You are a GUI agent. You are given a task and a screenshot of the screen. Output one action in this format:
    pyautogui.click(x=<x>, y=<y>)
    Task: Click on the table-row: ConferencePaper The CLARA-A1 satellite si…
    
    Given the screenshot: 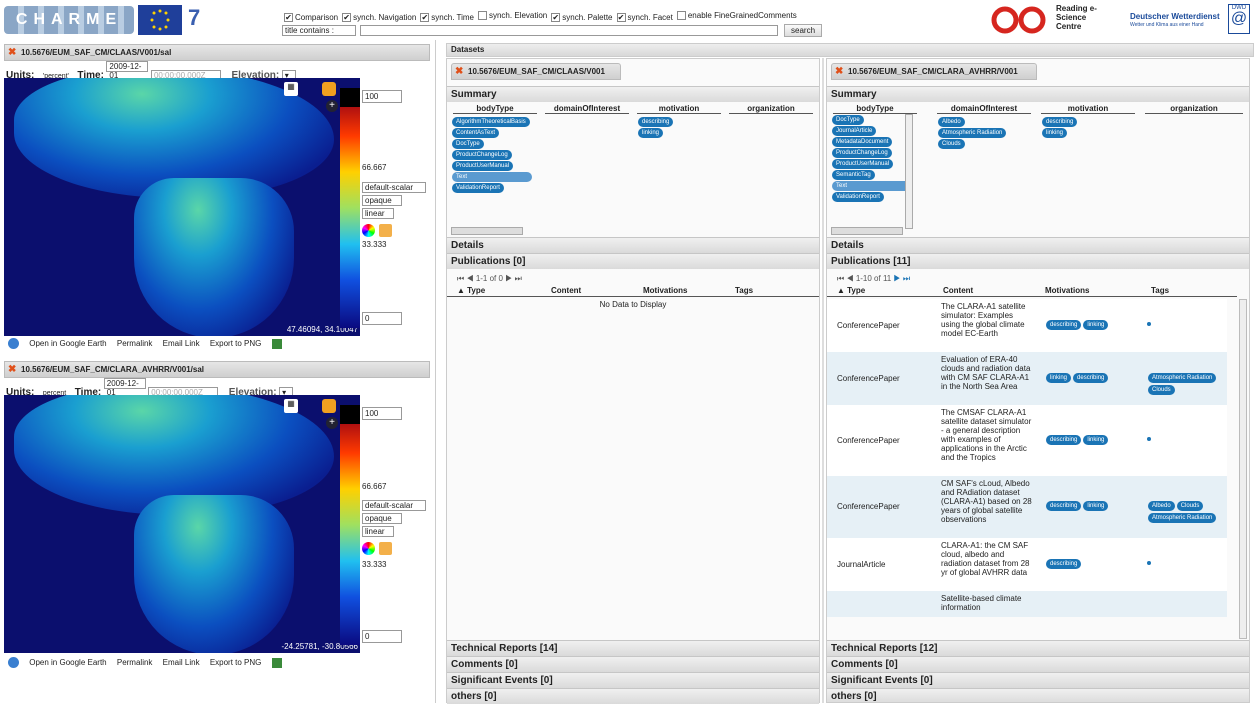 What is the action you would take?
    pyautogui.click(x=1027, y=325)
    